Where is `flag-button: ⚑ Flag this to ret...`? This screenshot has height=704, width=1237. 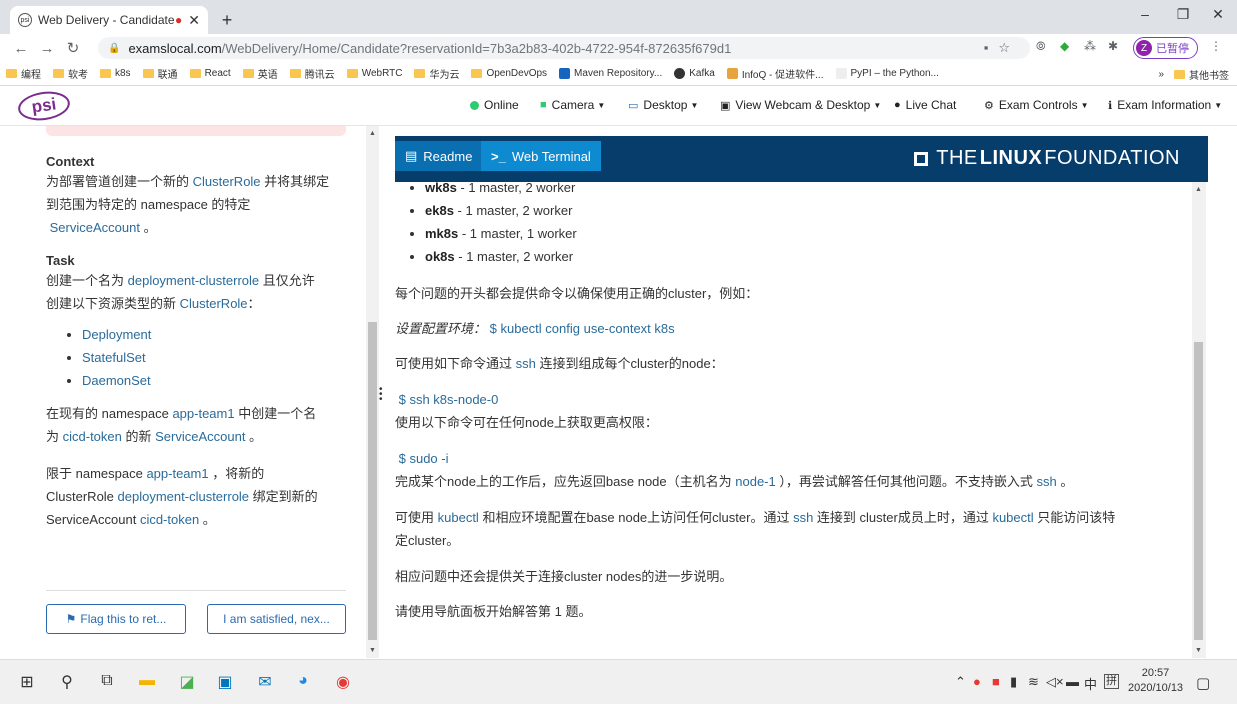 flag-button: ⚑ Flag this to ret... is located at coordinates (116, 619).